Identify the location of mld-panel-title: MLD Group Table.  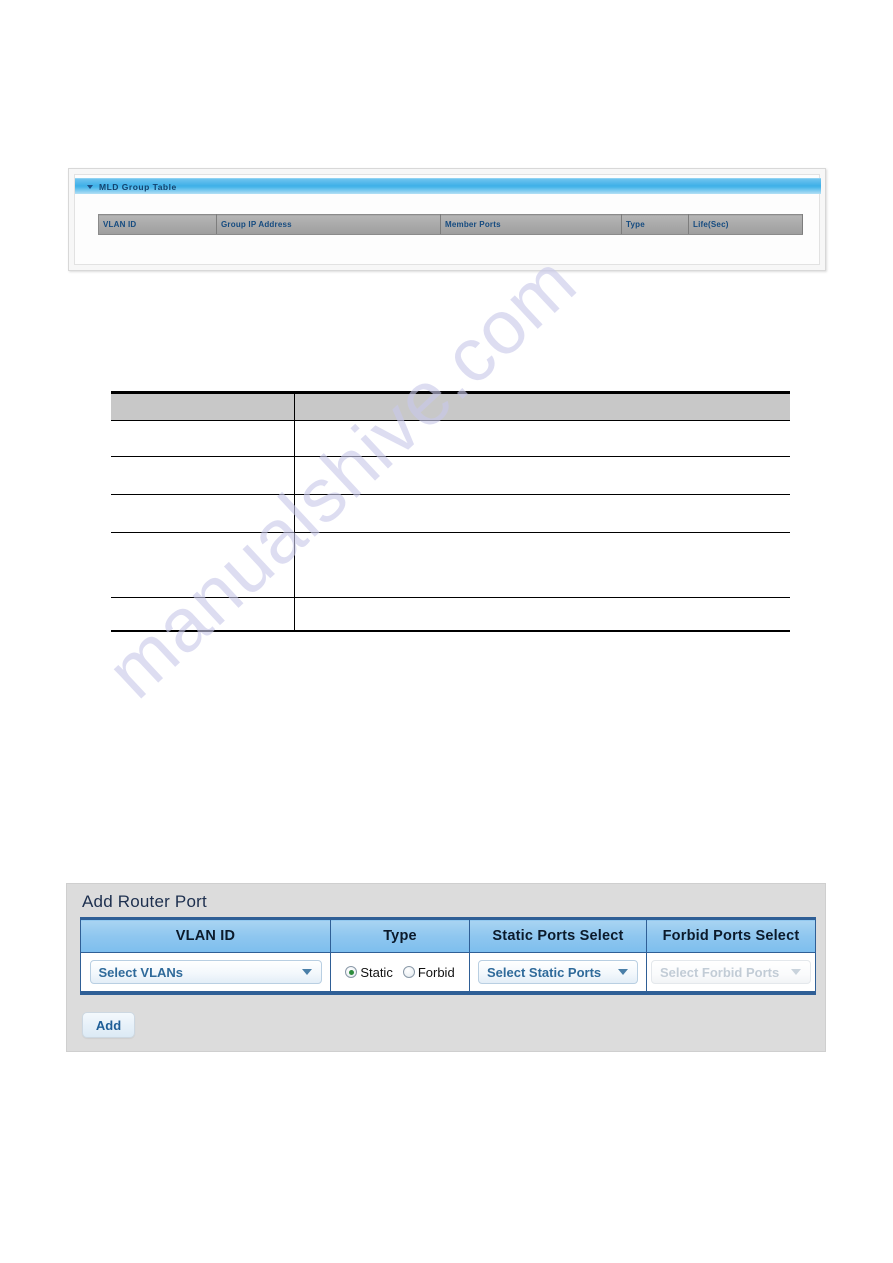
(138, 186).